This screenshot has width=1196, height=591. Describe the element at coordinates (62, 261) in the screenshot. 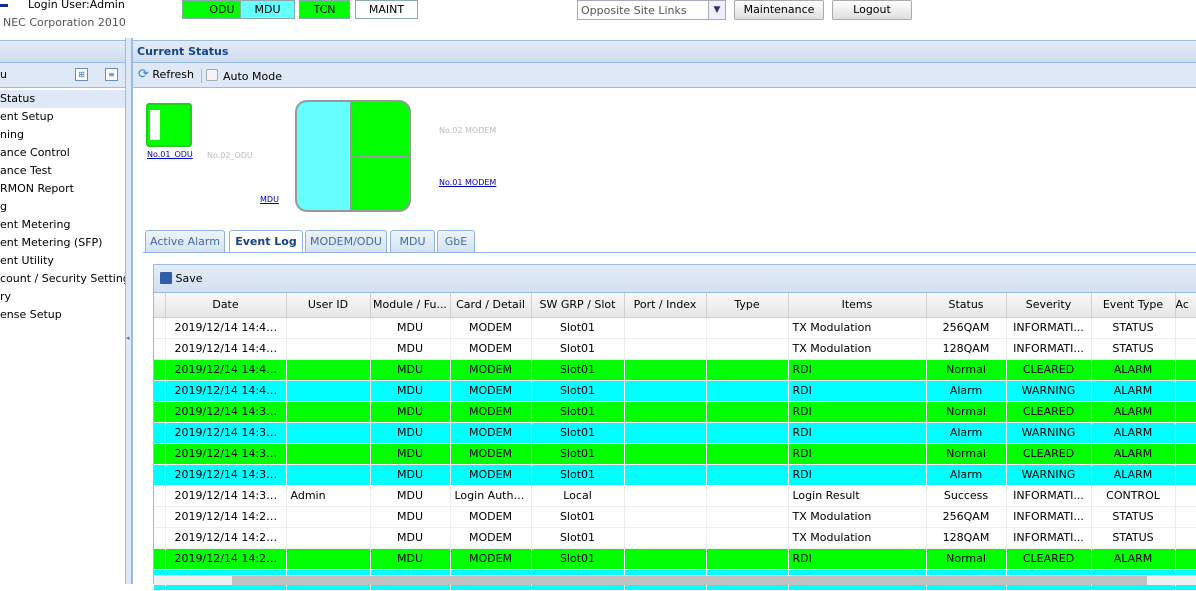

I see `sidebar-item: ent Utility` at that location.